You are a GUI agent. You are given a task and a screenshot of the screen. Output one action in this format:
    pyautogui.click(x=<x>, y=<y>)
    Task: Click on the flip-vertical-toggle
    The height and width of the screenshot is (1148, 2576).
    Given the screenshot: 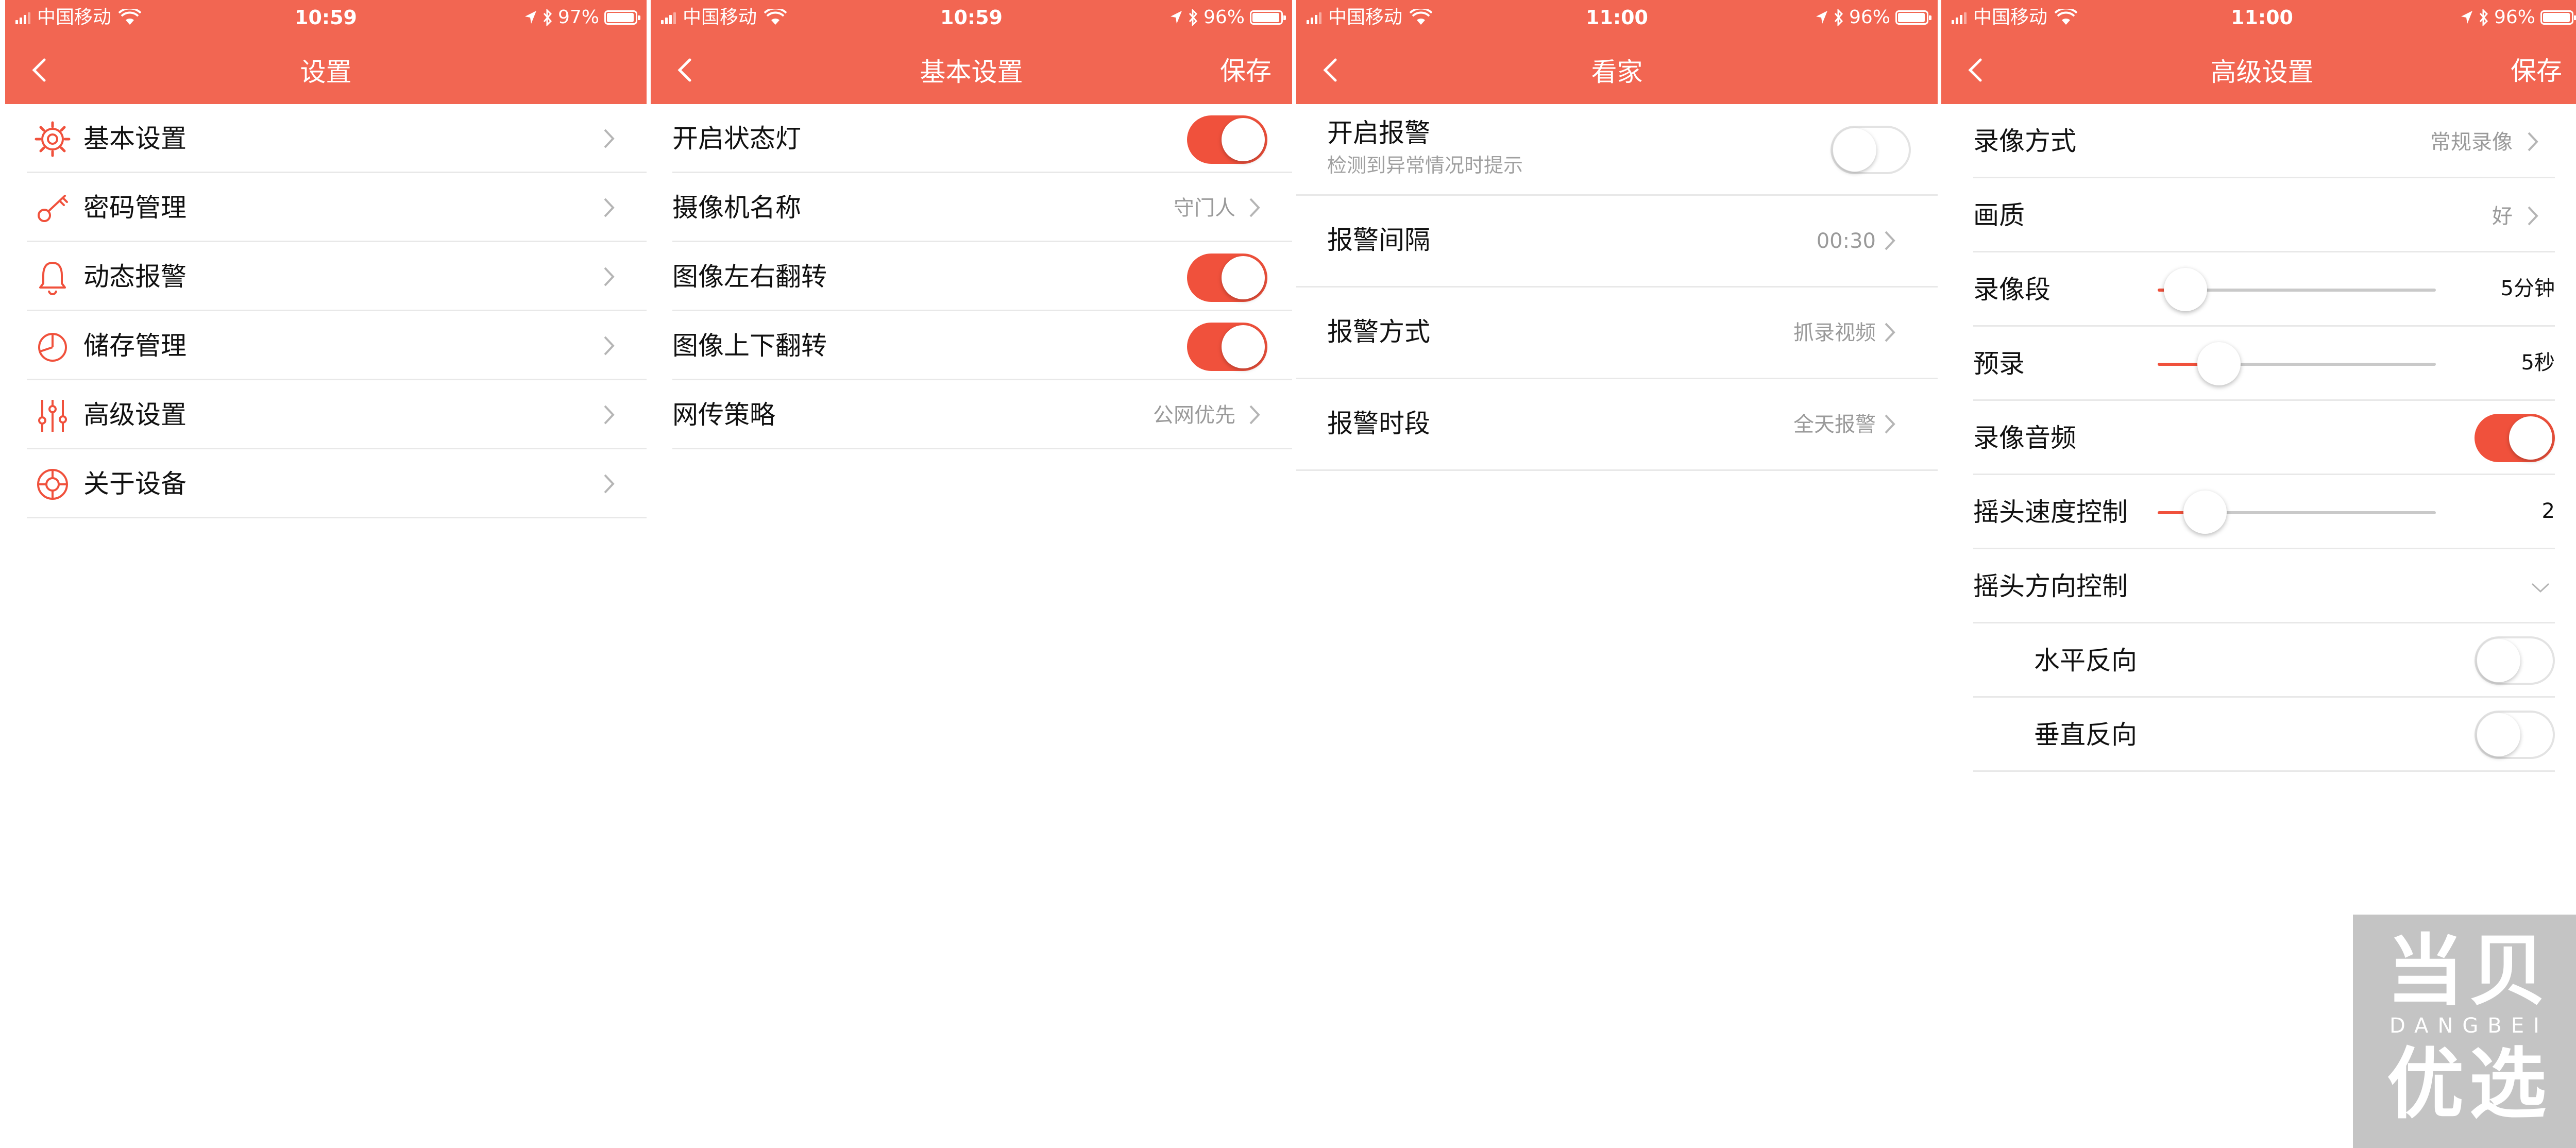 What is the action you would take?
    pyautogui.click(x=1227, y=347)
    